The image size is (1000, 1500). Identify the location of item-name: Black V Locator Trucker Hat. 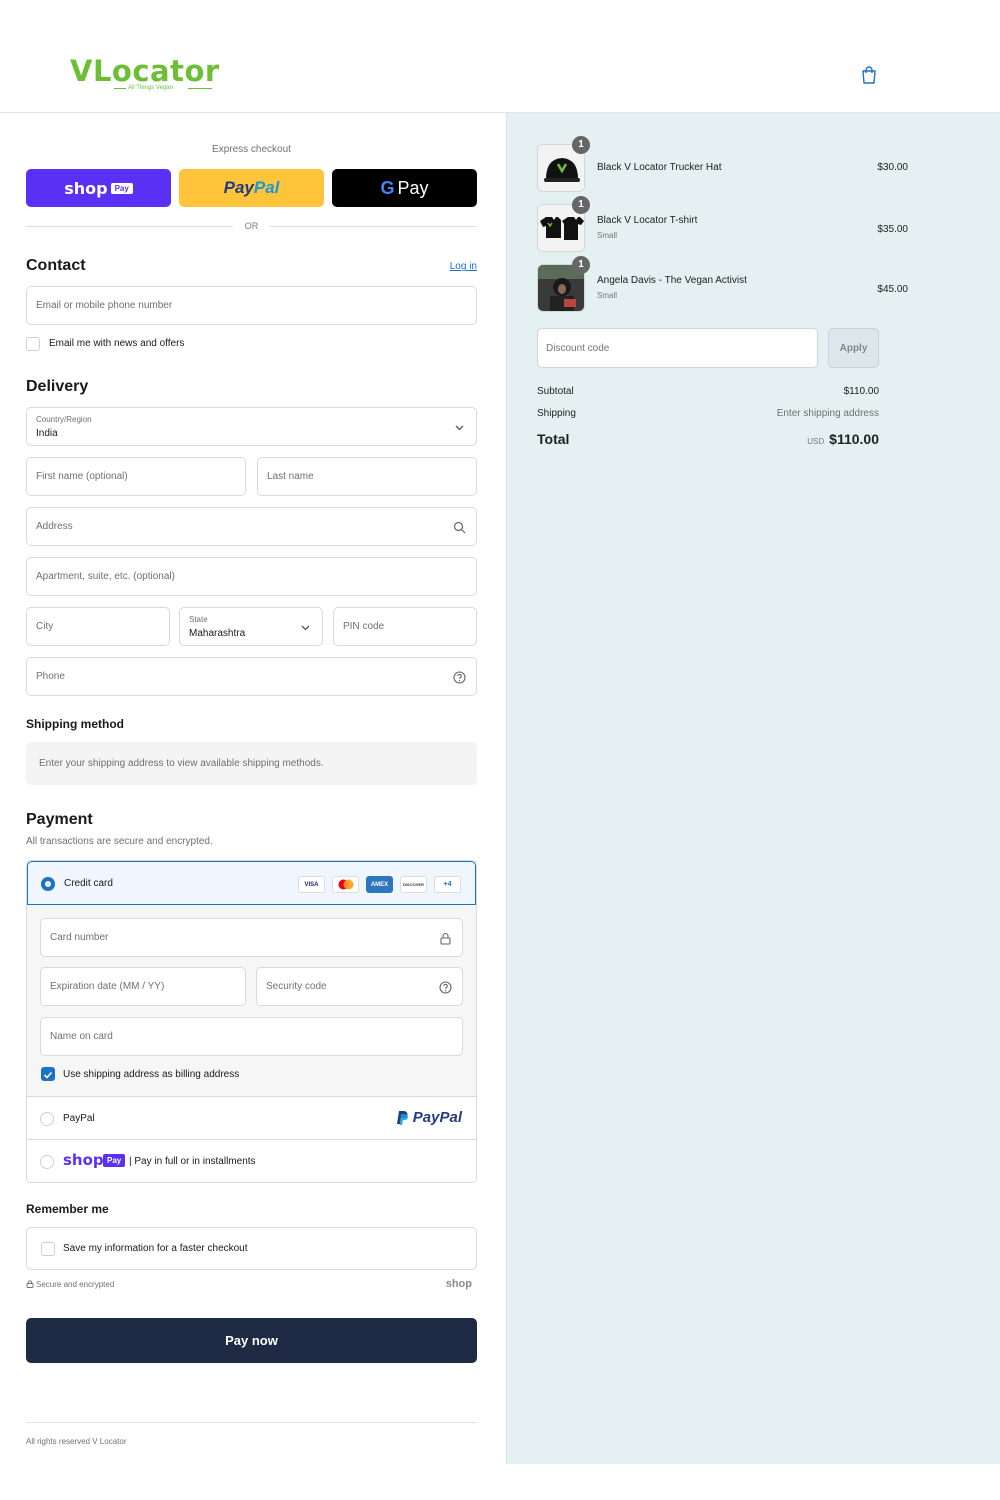
(659, 167).